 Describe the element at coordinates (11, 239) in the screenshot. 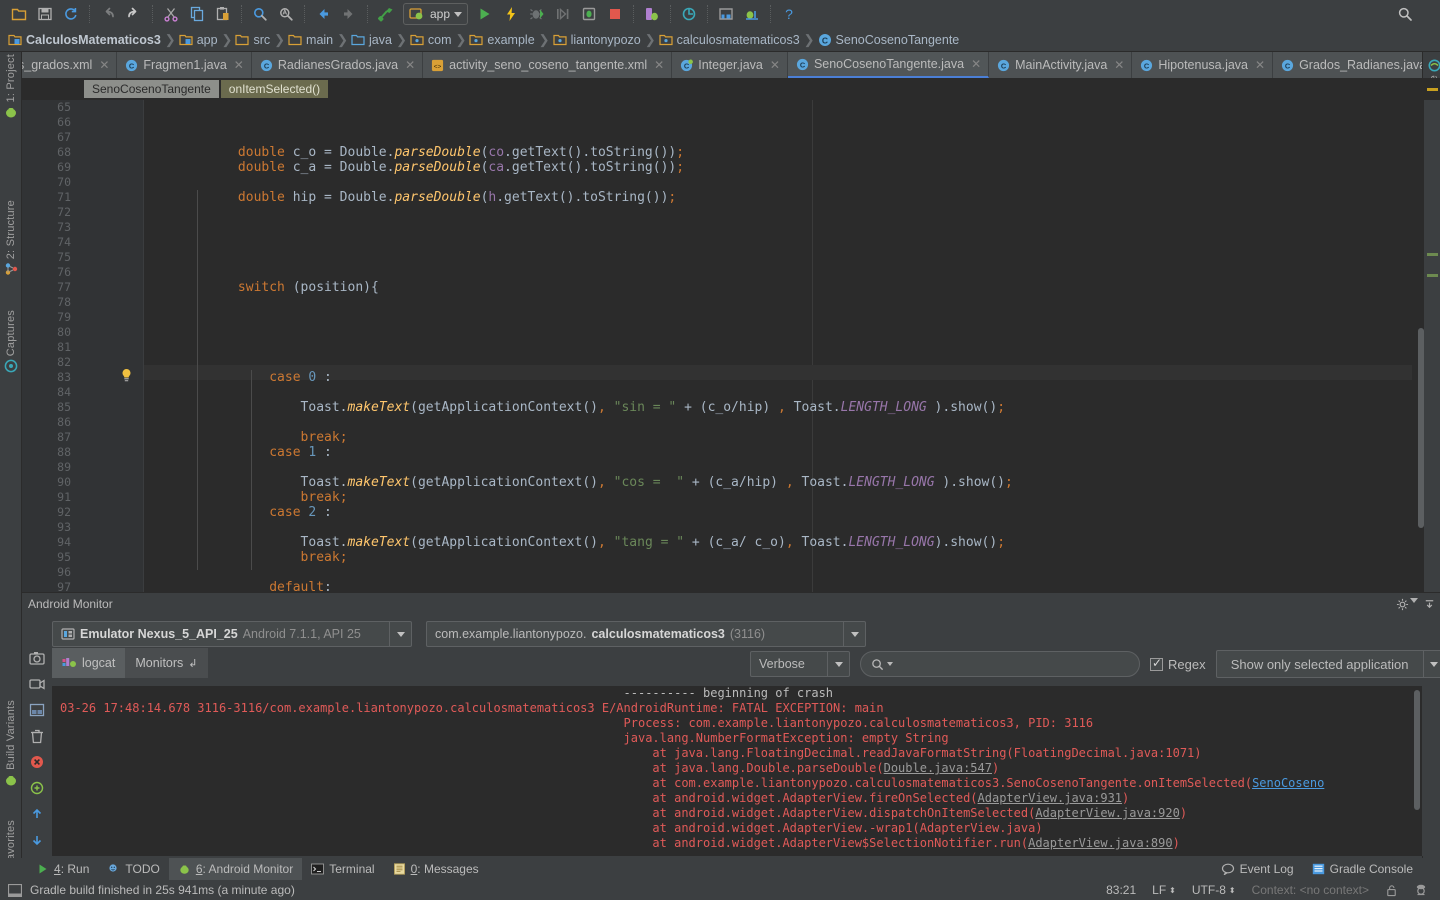

I see `sidebar-item-structure: 2: Structure` at that location.